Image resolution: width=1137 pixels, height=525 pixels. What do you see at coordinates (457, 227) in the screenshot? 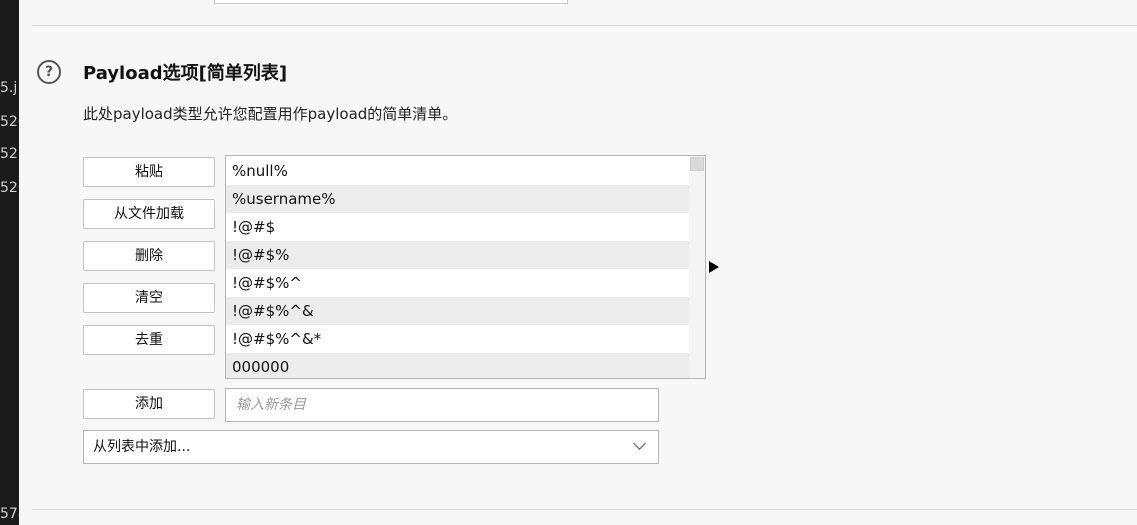
I see `list-item: !@#$` at bounding box center [457, 227].